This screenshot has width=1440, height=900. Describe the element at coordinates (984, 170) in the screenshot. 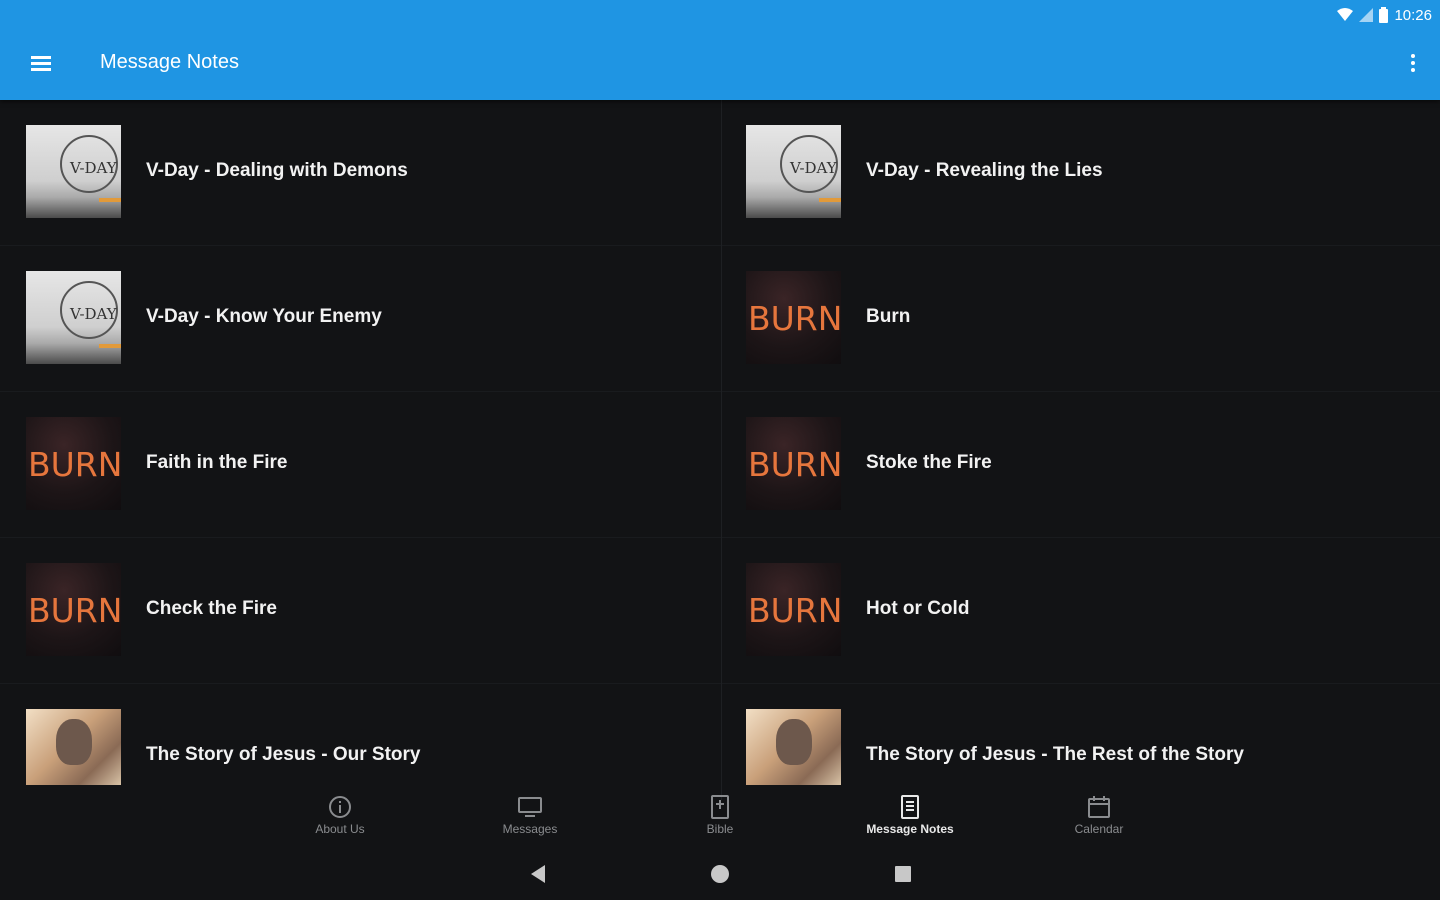

I see `note-title: V-Day - Revealing the Lies` at that location.